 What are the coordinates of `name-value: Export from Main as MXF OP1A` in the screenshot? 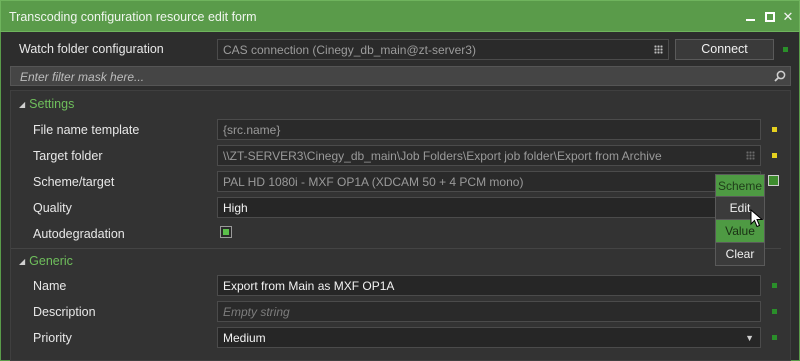 It's located at (309, 286).